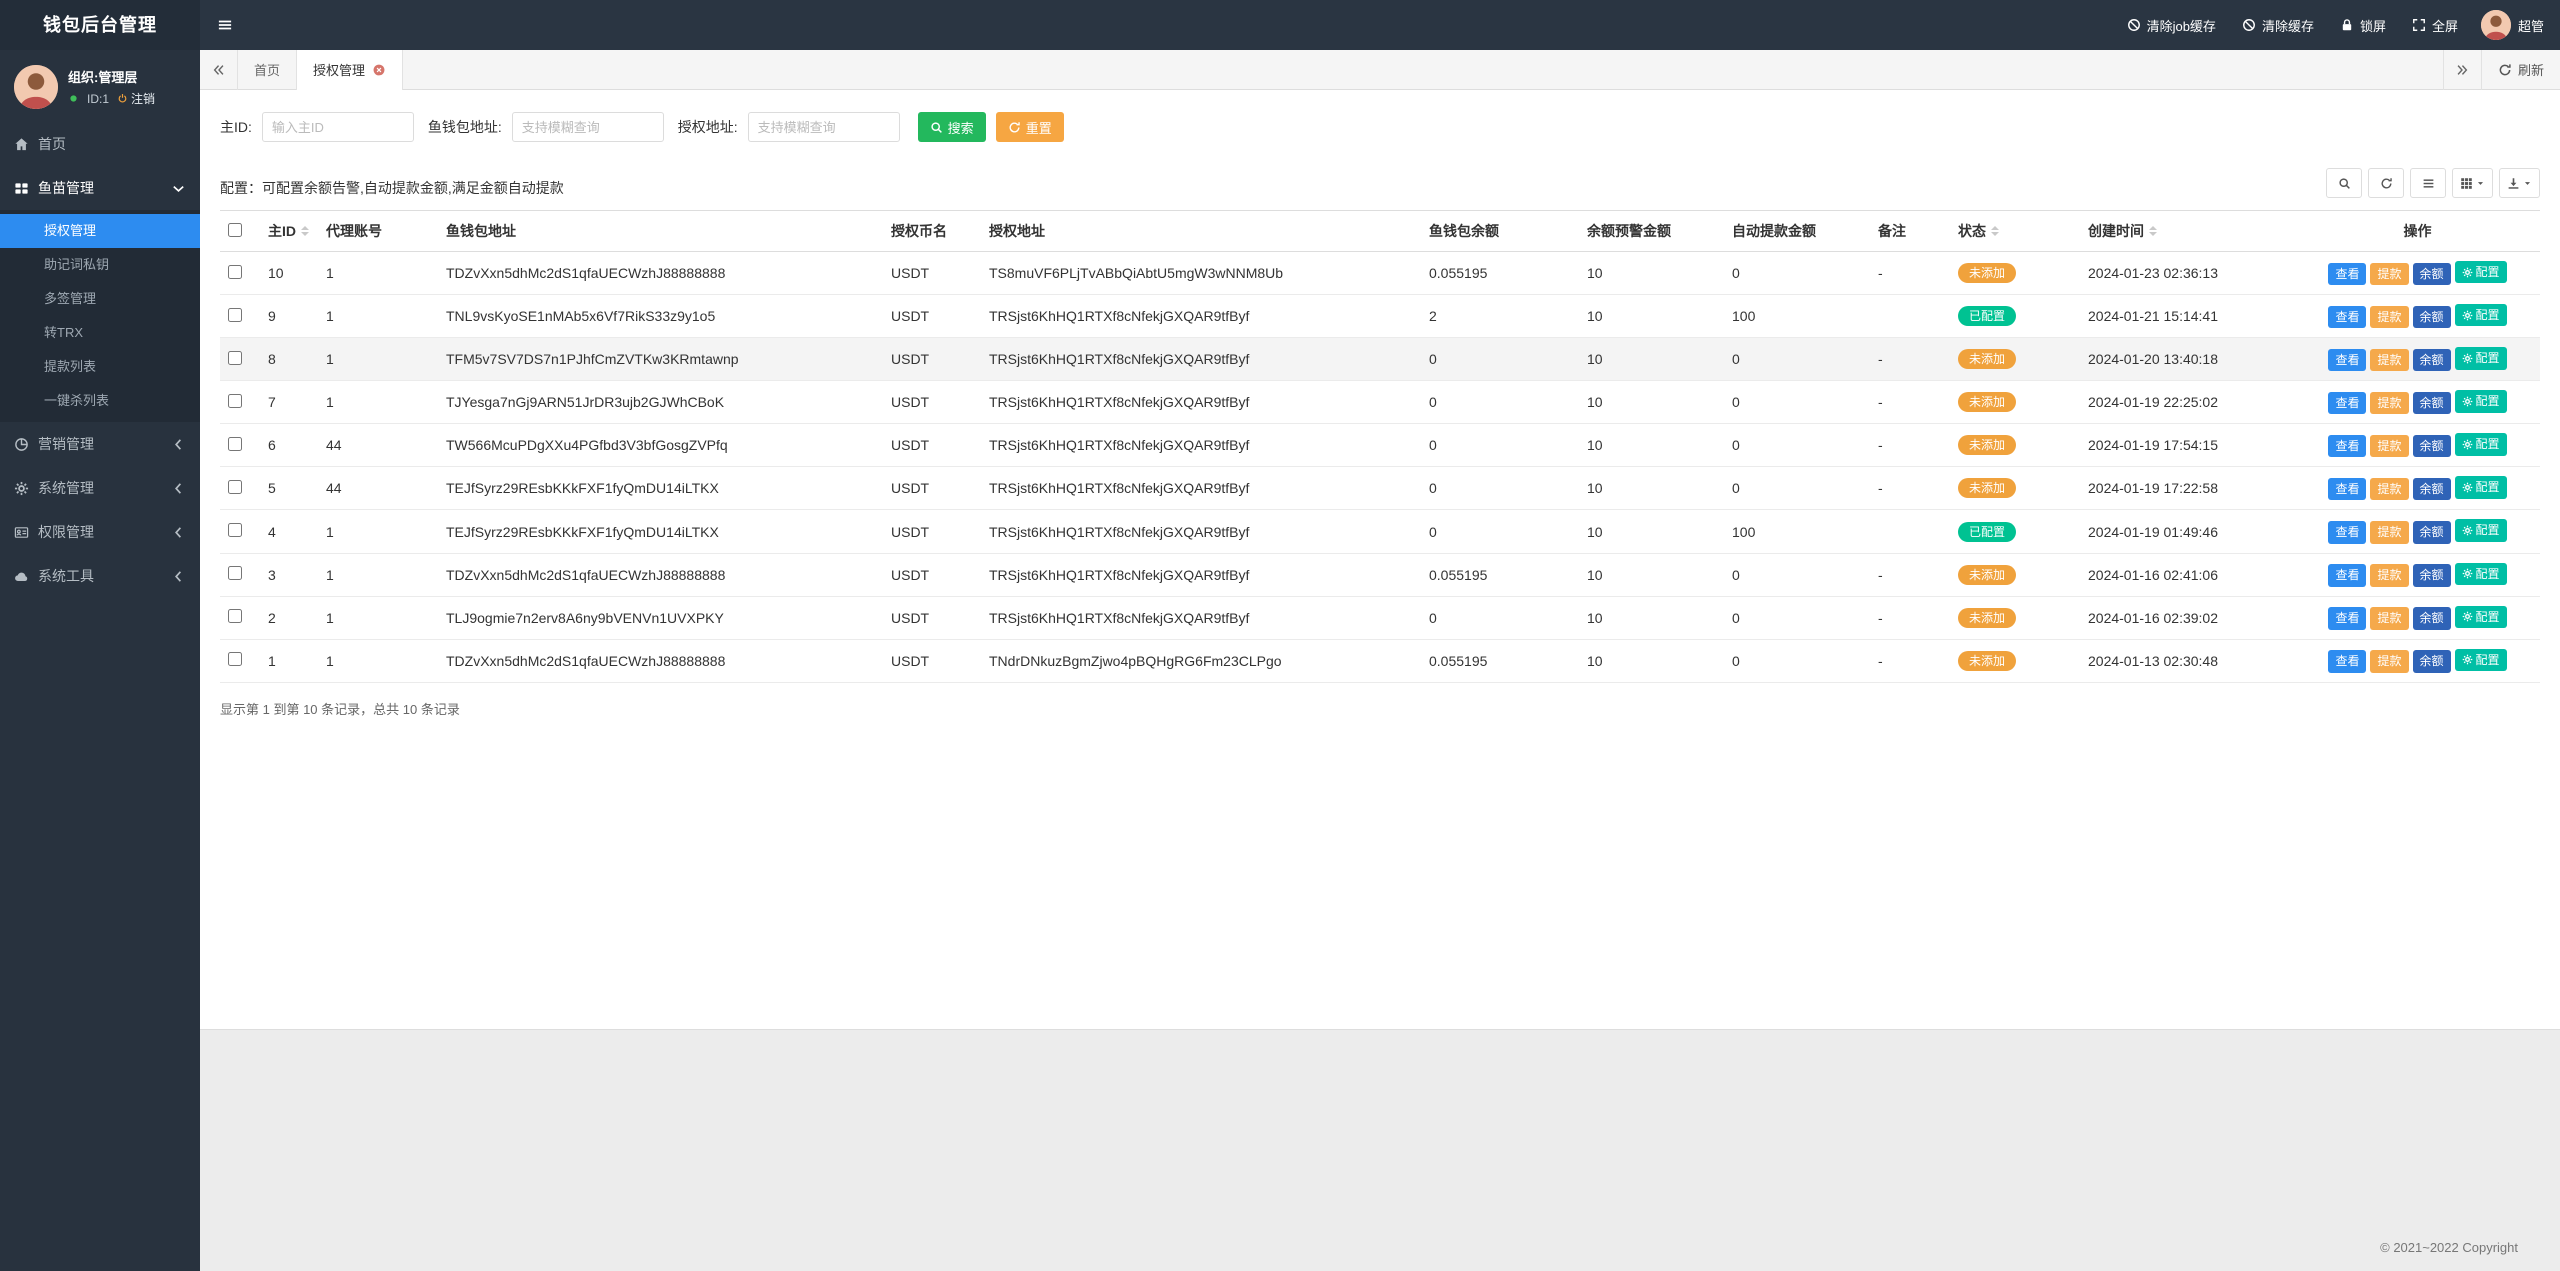 This screenshot has width=2560, height=1271. I want to click on reset-button: 重置, so click(1029, 127).